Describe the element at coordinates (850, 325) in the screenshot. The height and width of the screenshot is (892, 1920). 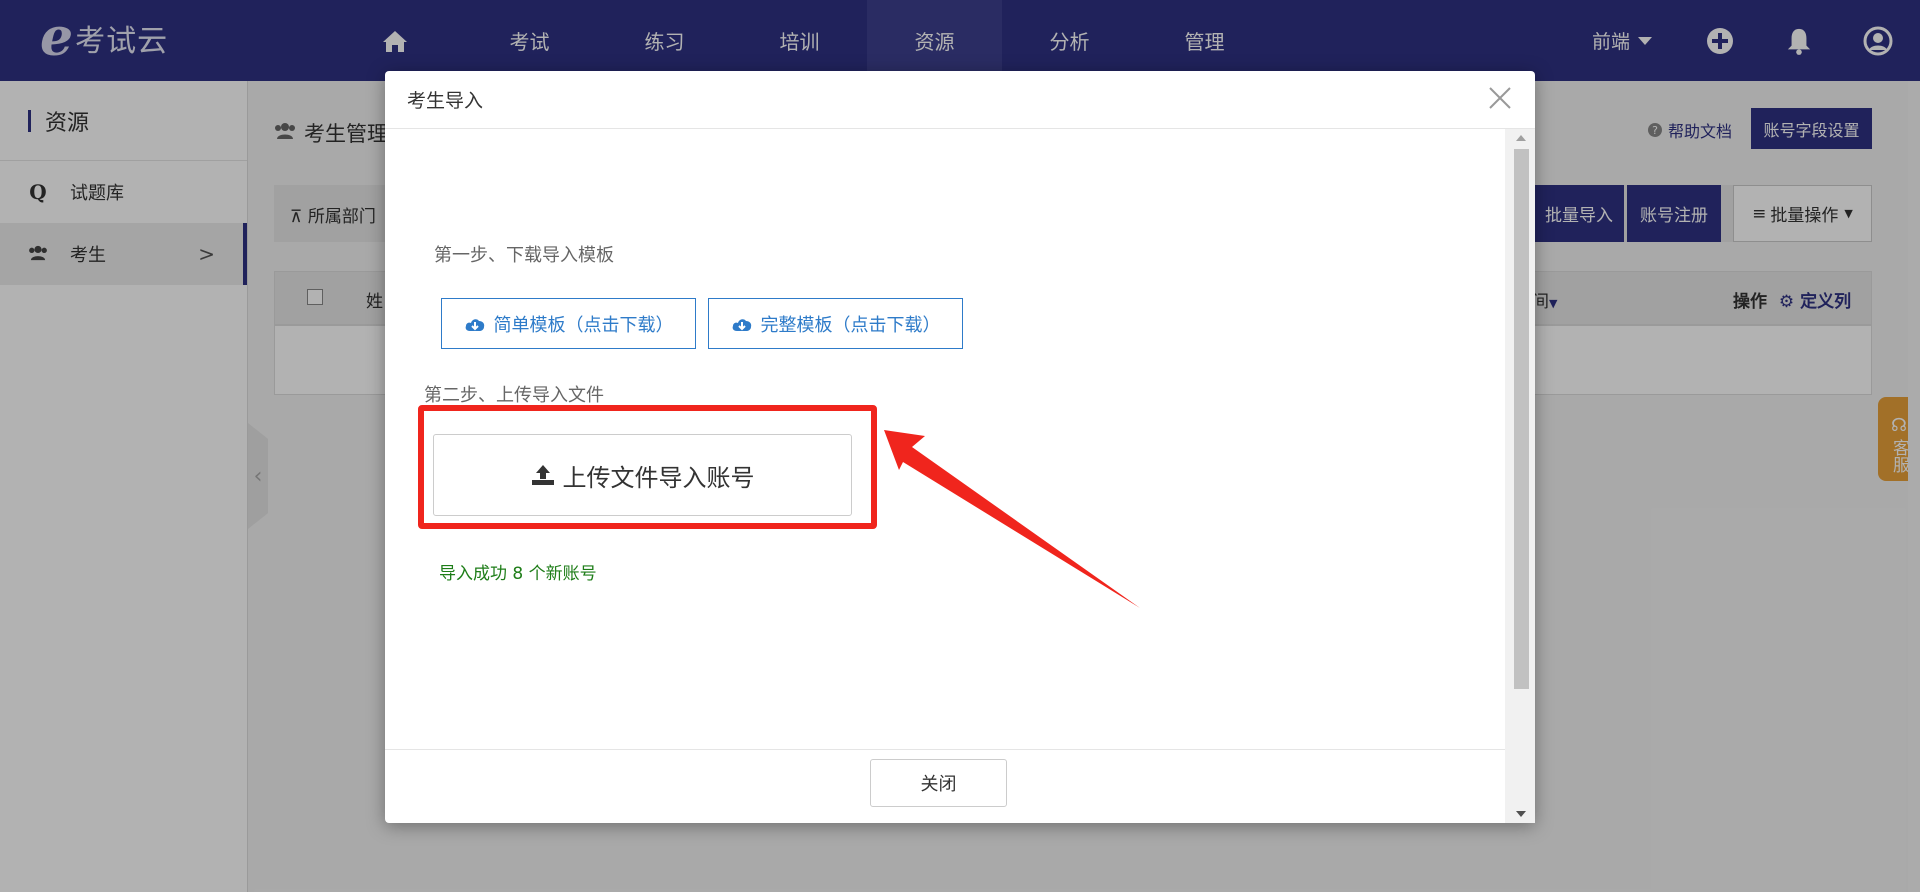
I see `full-template-label: 完整模板（点击下载）` at that location.